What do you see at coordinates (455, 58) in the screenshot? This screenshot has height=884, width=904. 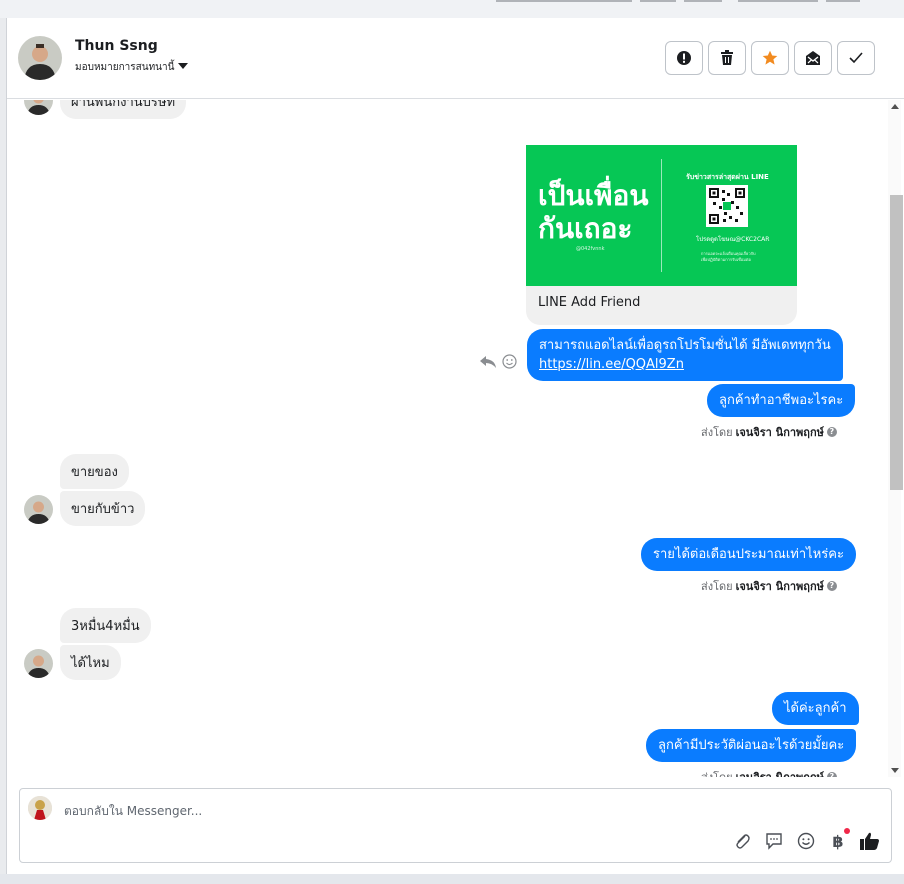 I see `conversation-header: Thun Ssng มอบหมายการสนทนานี้` at bounding box center [455, 58].